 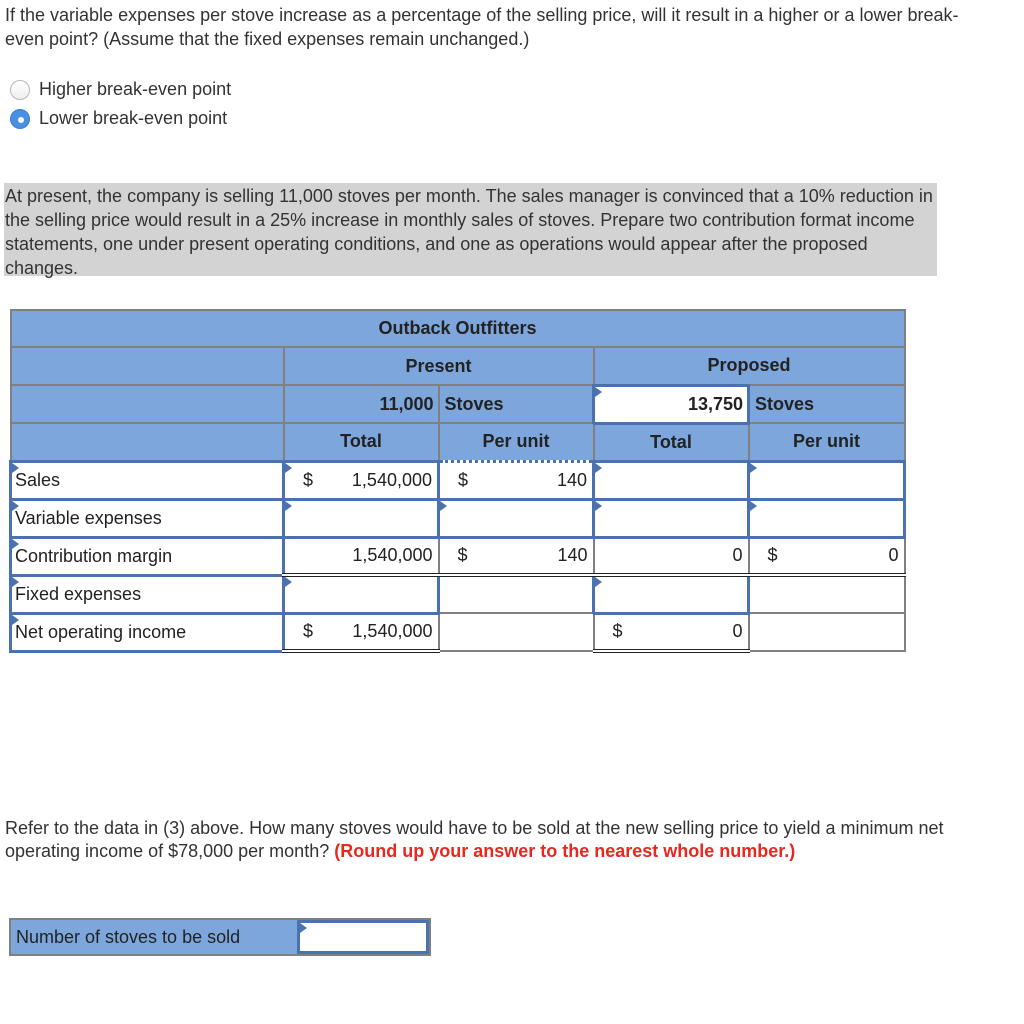 What do you see at coordinates (457, 328) in the screenshot?
I see `company-name-header: Outback Outfitters` at bounding box center [457, 328].